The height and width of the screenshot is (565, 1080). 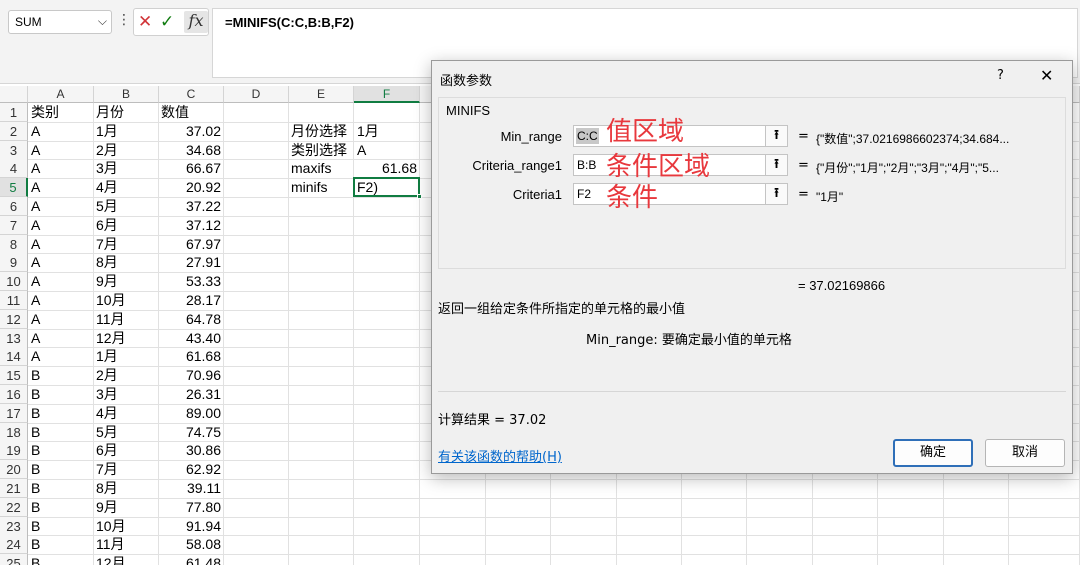 I want to click on chevron-down-icon: ⌵, so click(x=102, y=21).